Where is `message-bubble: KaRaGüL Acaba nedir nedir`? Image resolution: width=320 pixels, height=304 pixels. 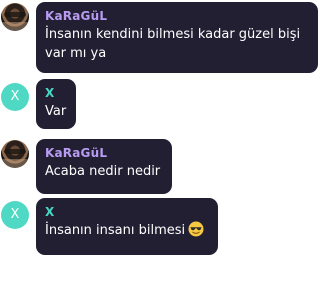 message-bubble: KaRaGüL Acaba nedir nedir is located at coordinates (104, 166).